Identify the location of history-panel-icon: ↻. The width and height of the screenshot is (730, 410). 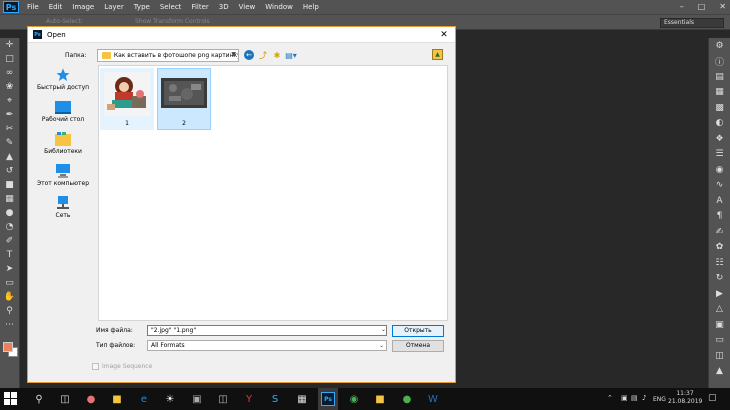
(719, 279).